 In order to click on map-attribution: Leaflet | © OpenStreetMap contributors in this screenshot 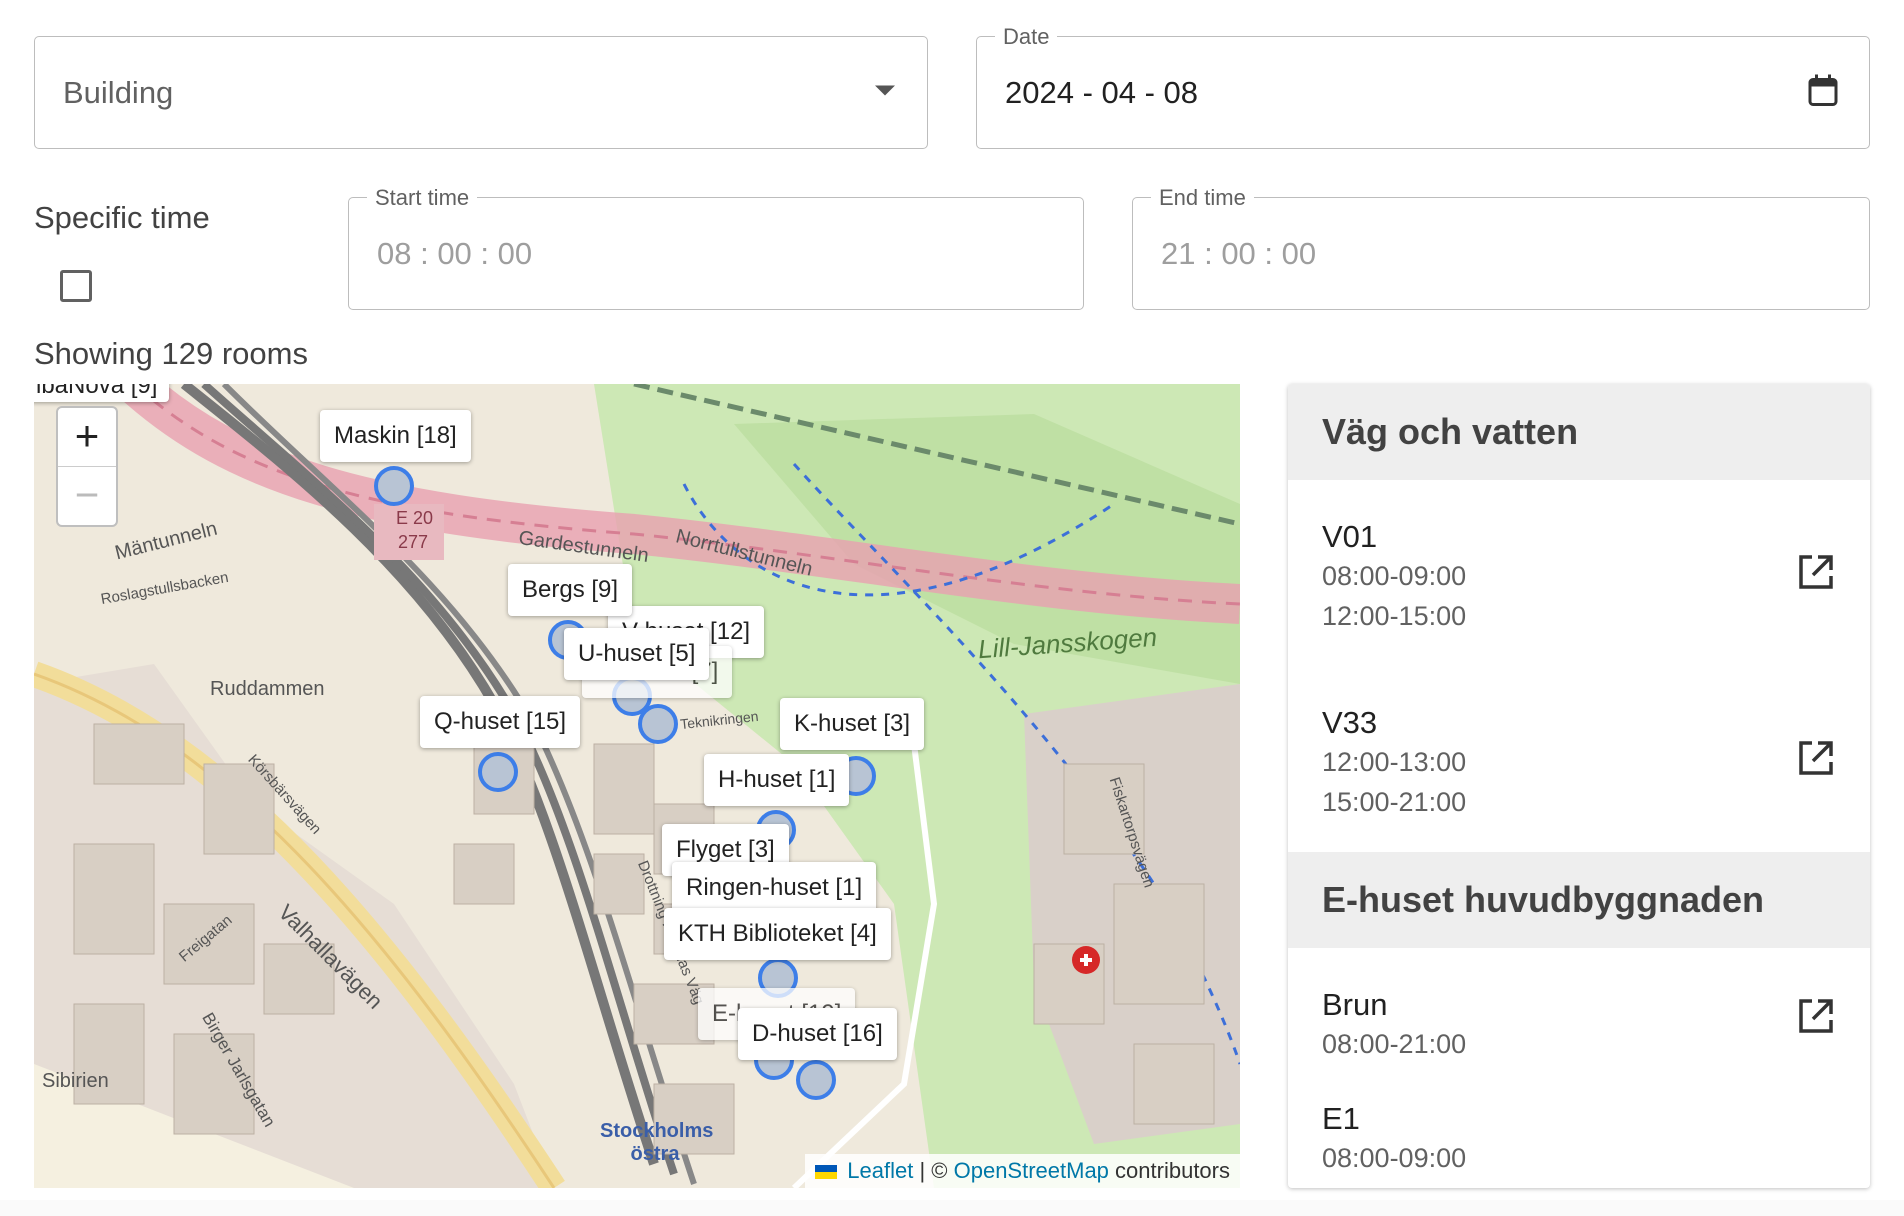, I will do `click(1022, 1171)`.